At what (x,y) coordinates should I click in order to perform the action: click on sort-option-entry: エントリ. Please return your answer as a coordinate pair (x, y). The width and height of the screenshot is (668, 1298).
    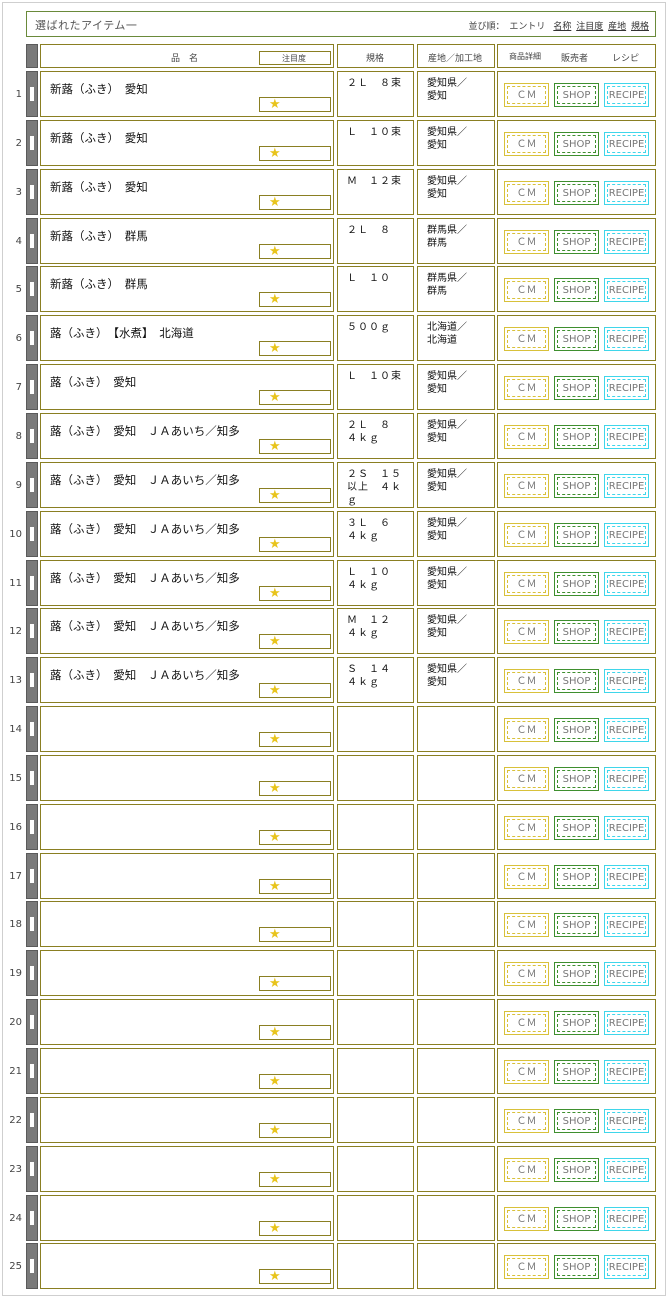
    Looking at the image, I should click on (527, 27).